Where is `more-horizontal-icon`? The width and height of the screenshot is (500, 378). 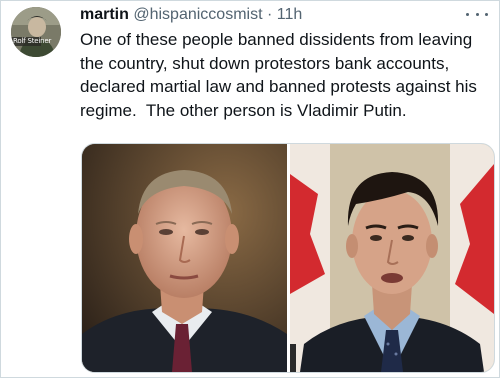 more-horizontal-icon is located at coordinates (477, 14).